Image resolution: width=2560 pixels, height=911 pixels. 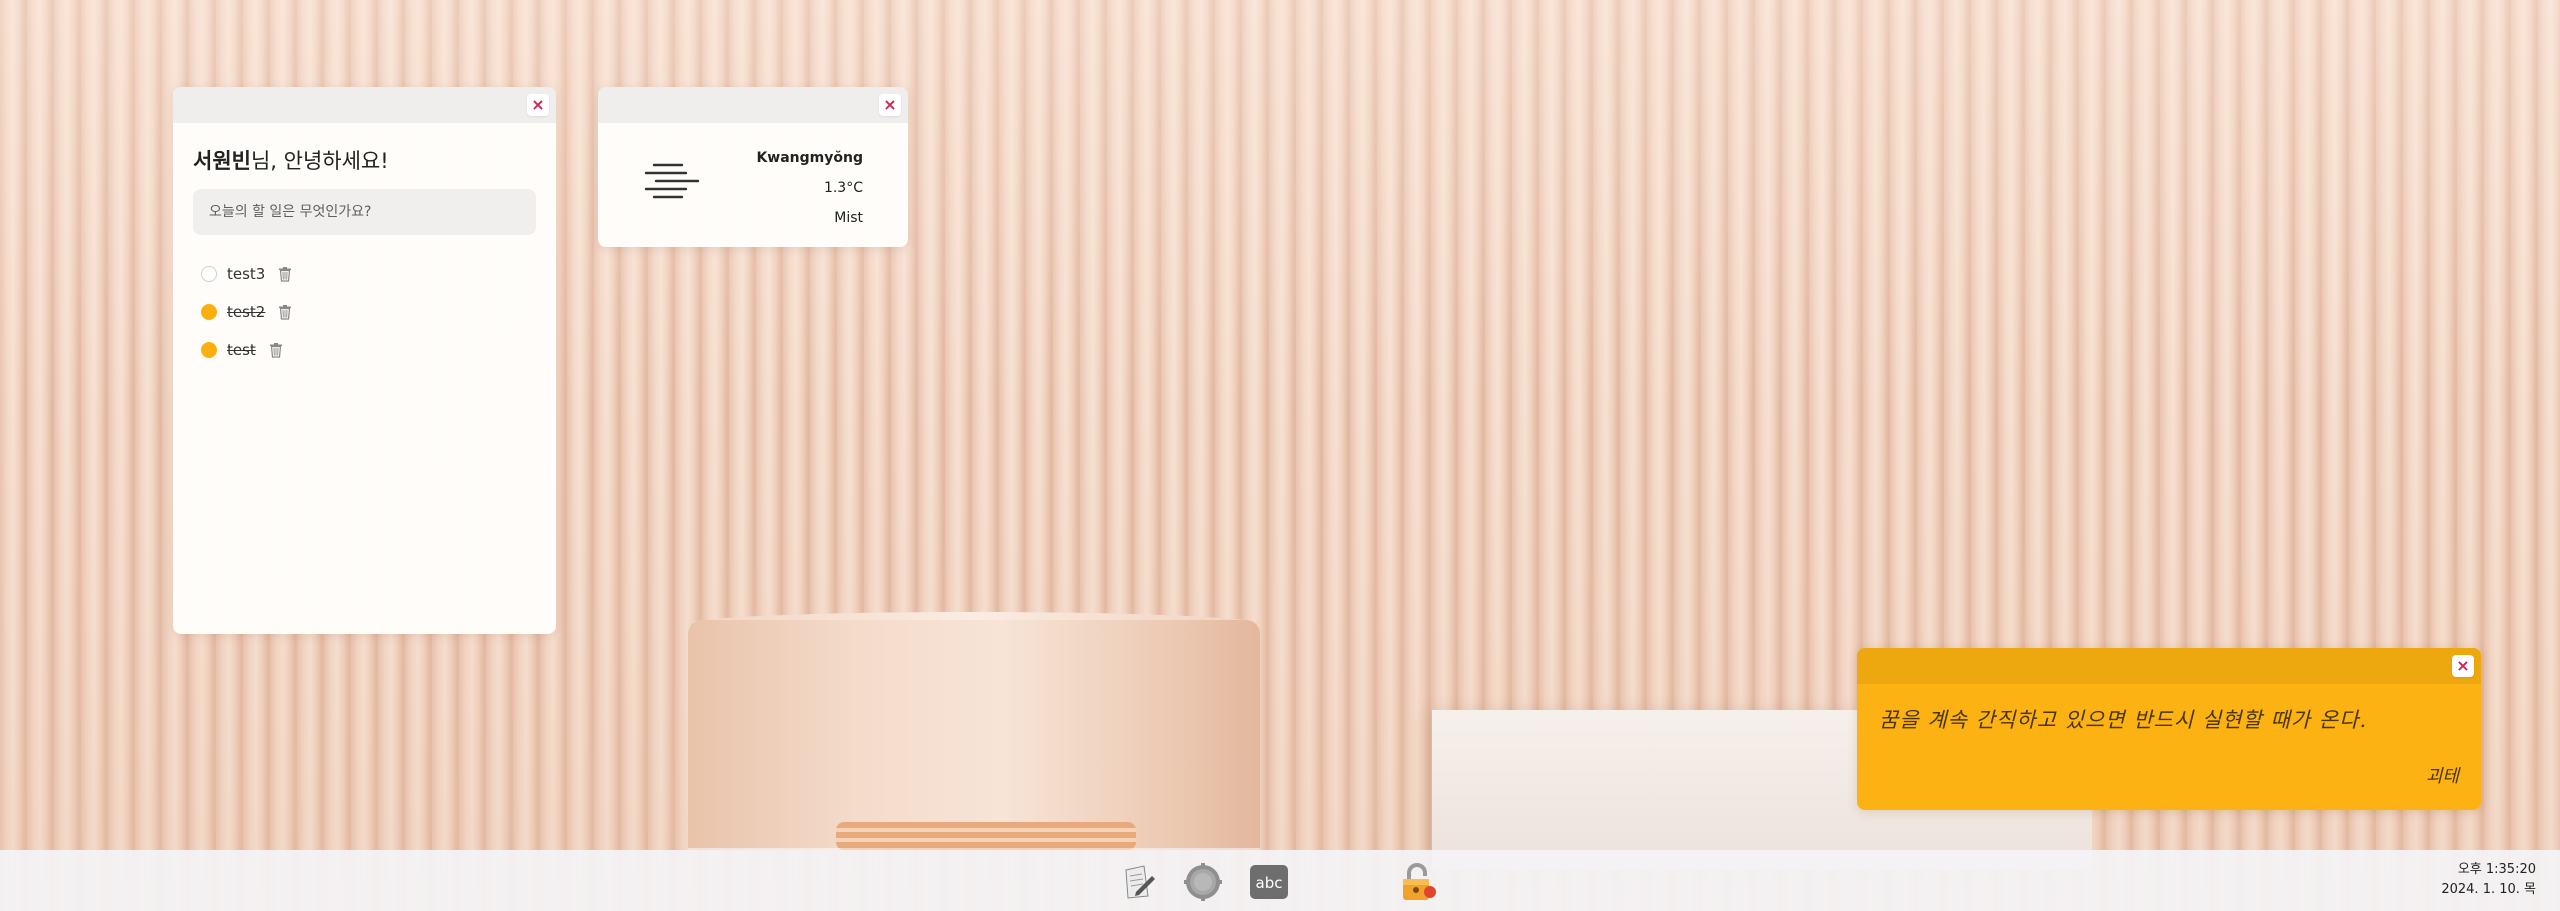 I want to click on abc-text-app-icon: abc, so click(x=1269, y=882).